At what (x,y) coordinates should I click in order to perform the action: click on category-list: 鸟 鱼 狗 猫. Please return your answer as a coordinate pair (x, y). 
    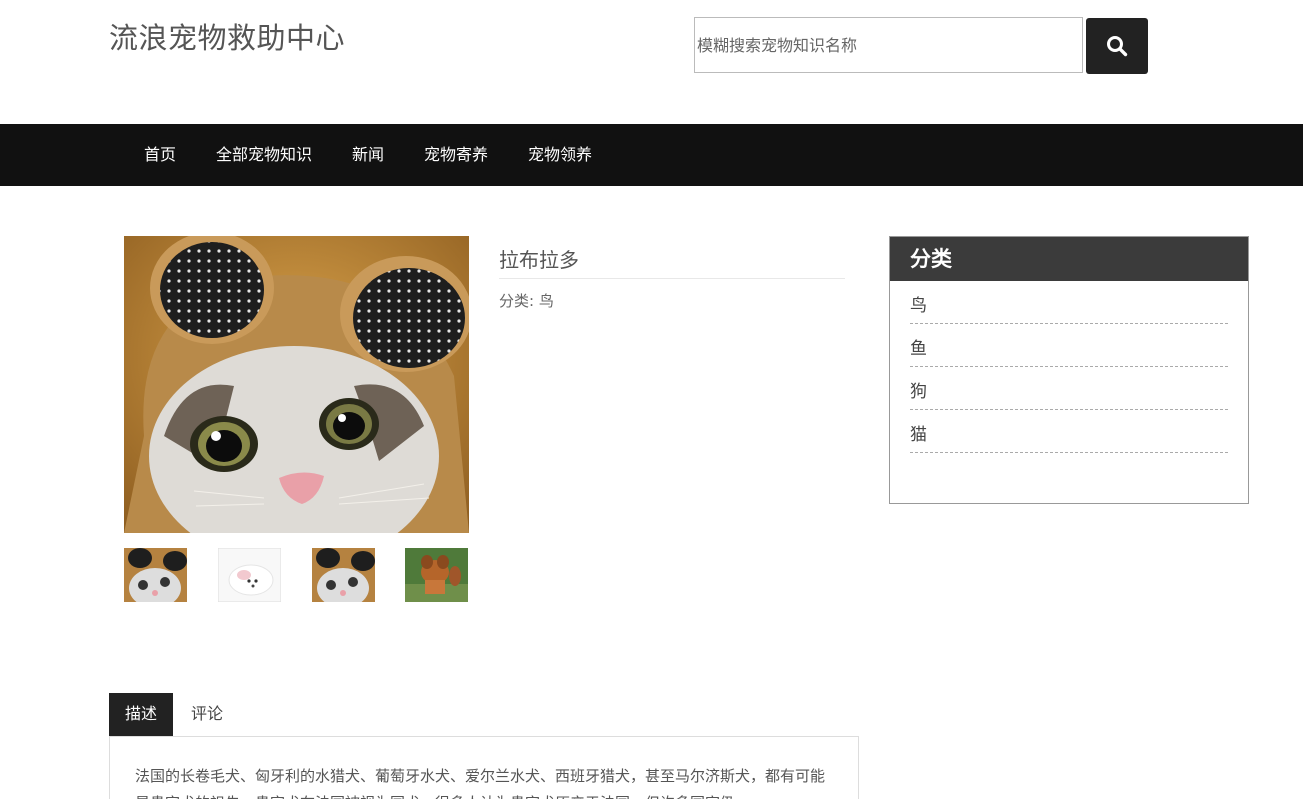
    Looking at the image, I should click on (1069, 367).